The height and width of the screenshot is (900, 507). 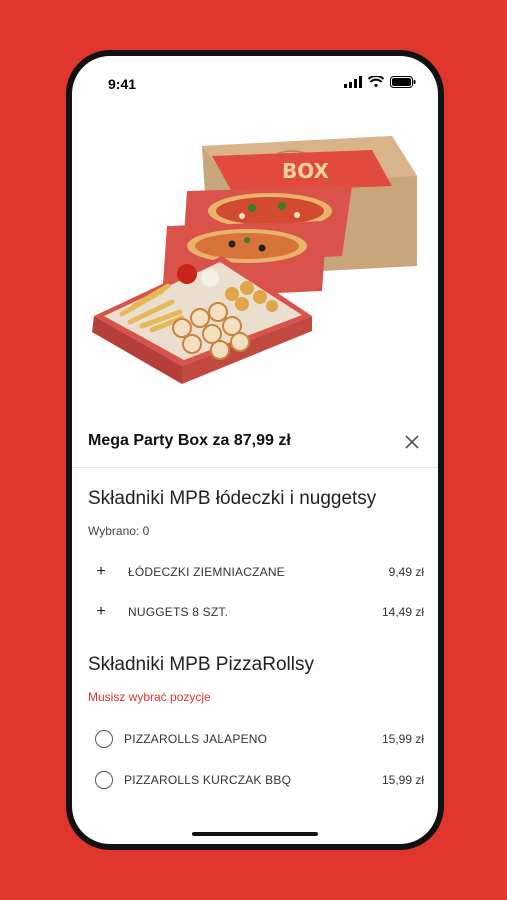 What do you see at coordinates (178, 612) in the screenshot?
I see `option-label: NUGGETS 8 SZT.` at bounding box center [178, 612].